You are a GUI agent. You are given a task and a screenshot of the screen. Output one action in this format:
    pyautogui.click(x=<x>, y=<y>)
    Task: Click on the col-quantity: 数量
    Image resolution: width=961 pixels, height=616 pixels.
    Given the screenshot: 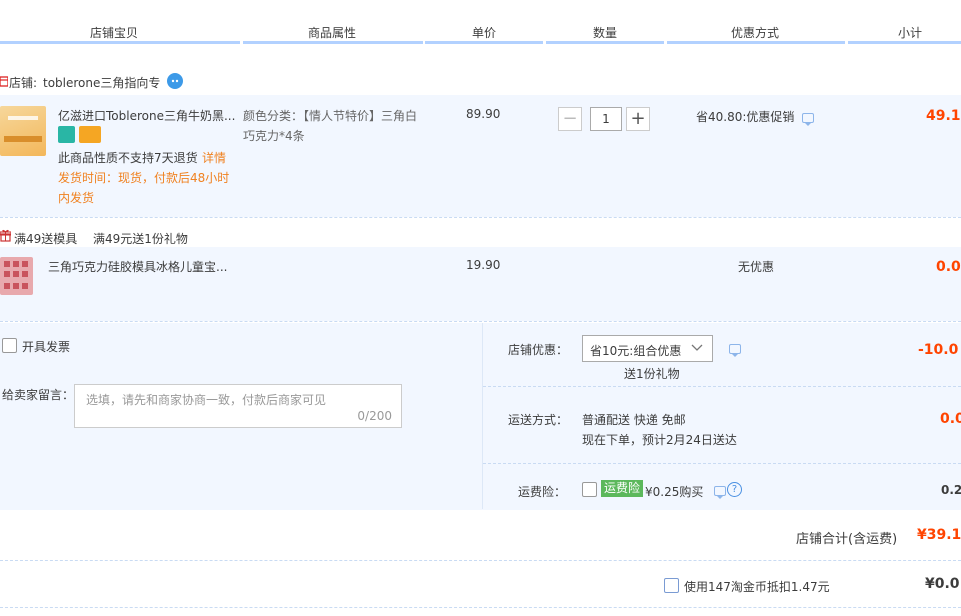 What is the action you would take?
    pyautogui.click(x=605, y=33)
    